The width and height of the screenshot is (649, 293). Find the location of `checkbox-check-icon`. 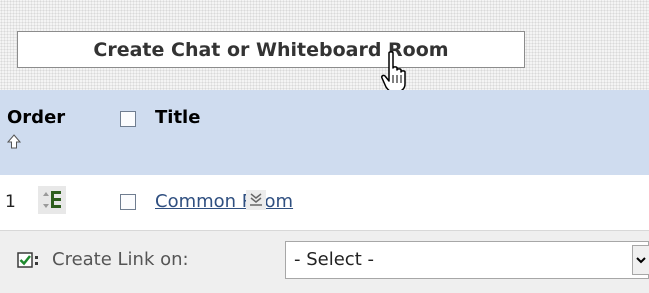

checkbox-check-icon is located at coordinates (29, 260).